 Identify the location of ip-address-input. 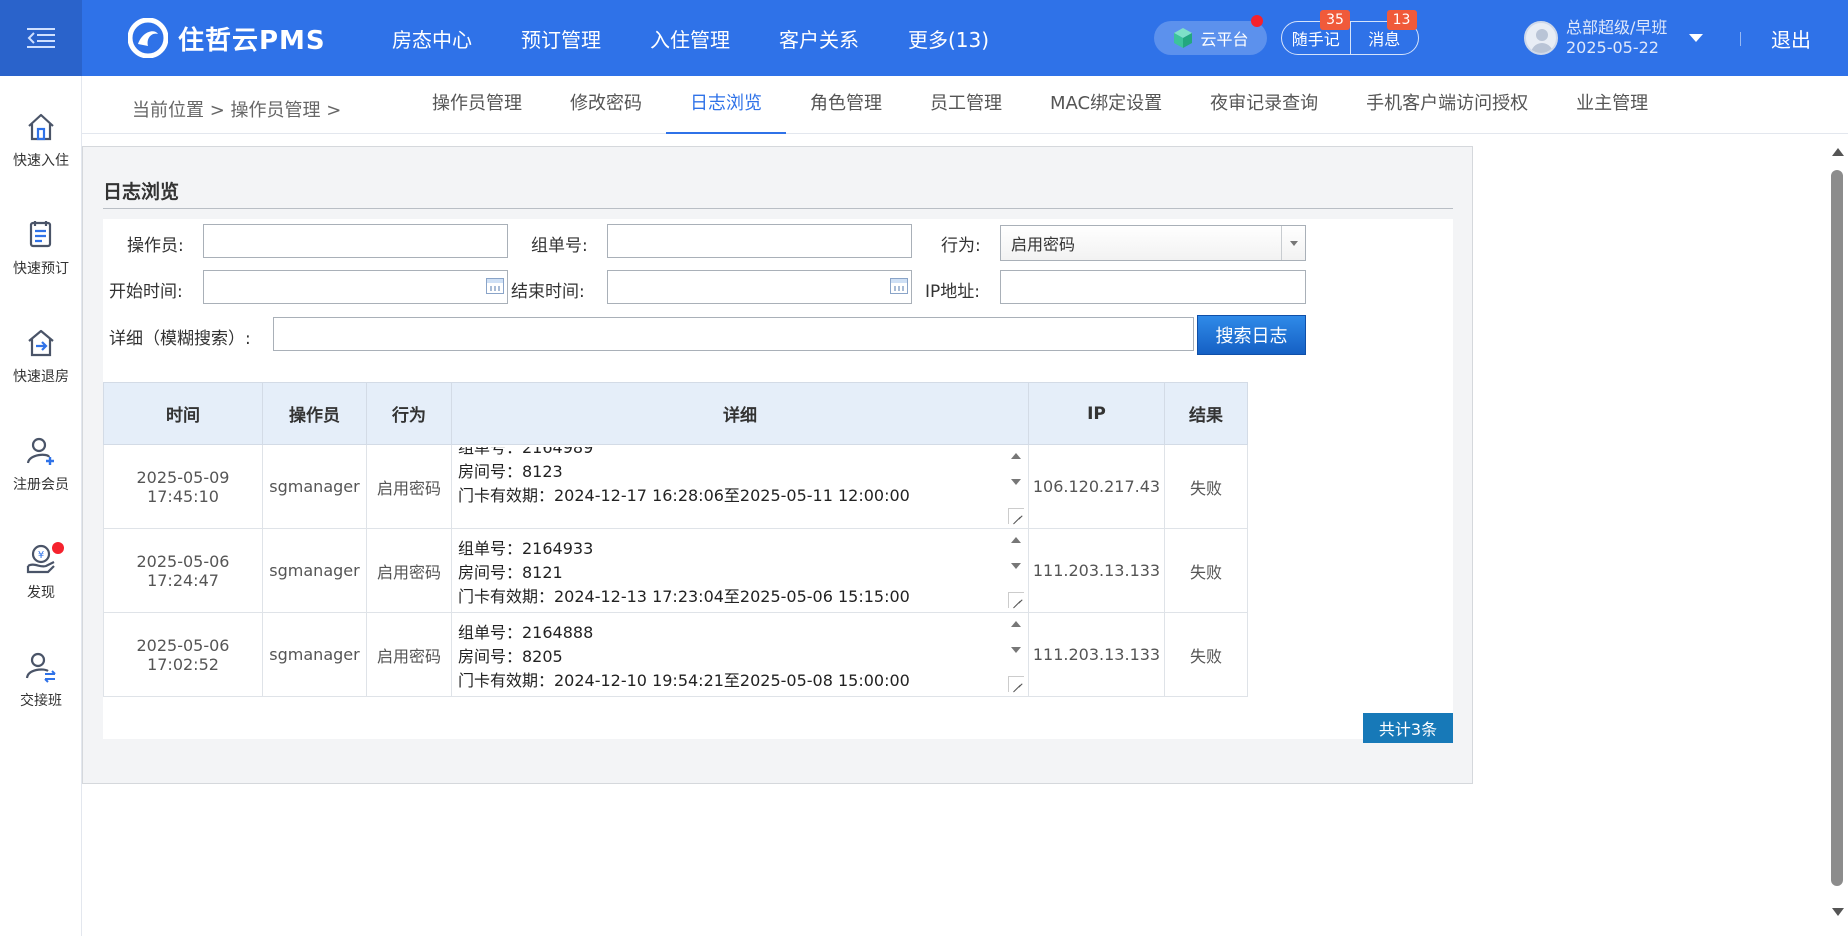
(1153, 287).